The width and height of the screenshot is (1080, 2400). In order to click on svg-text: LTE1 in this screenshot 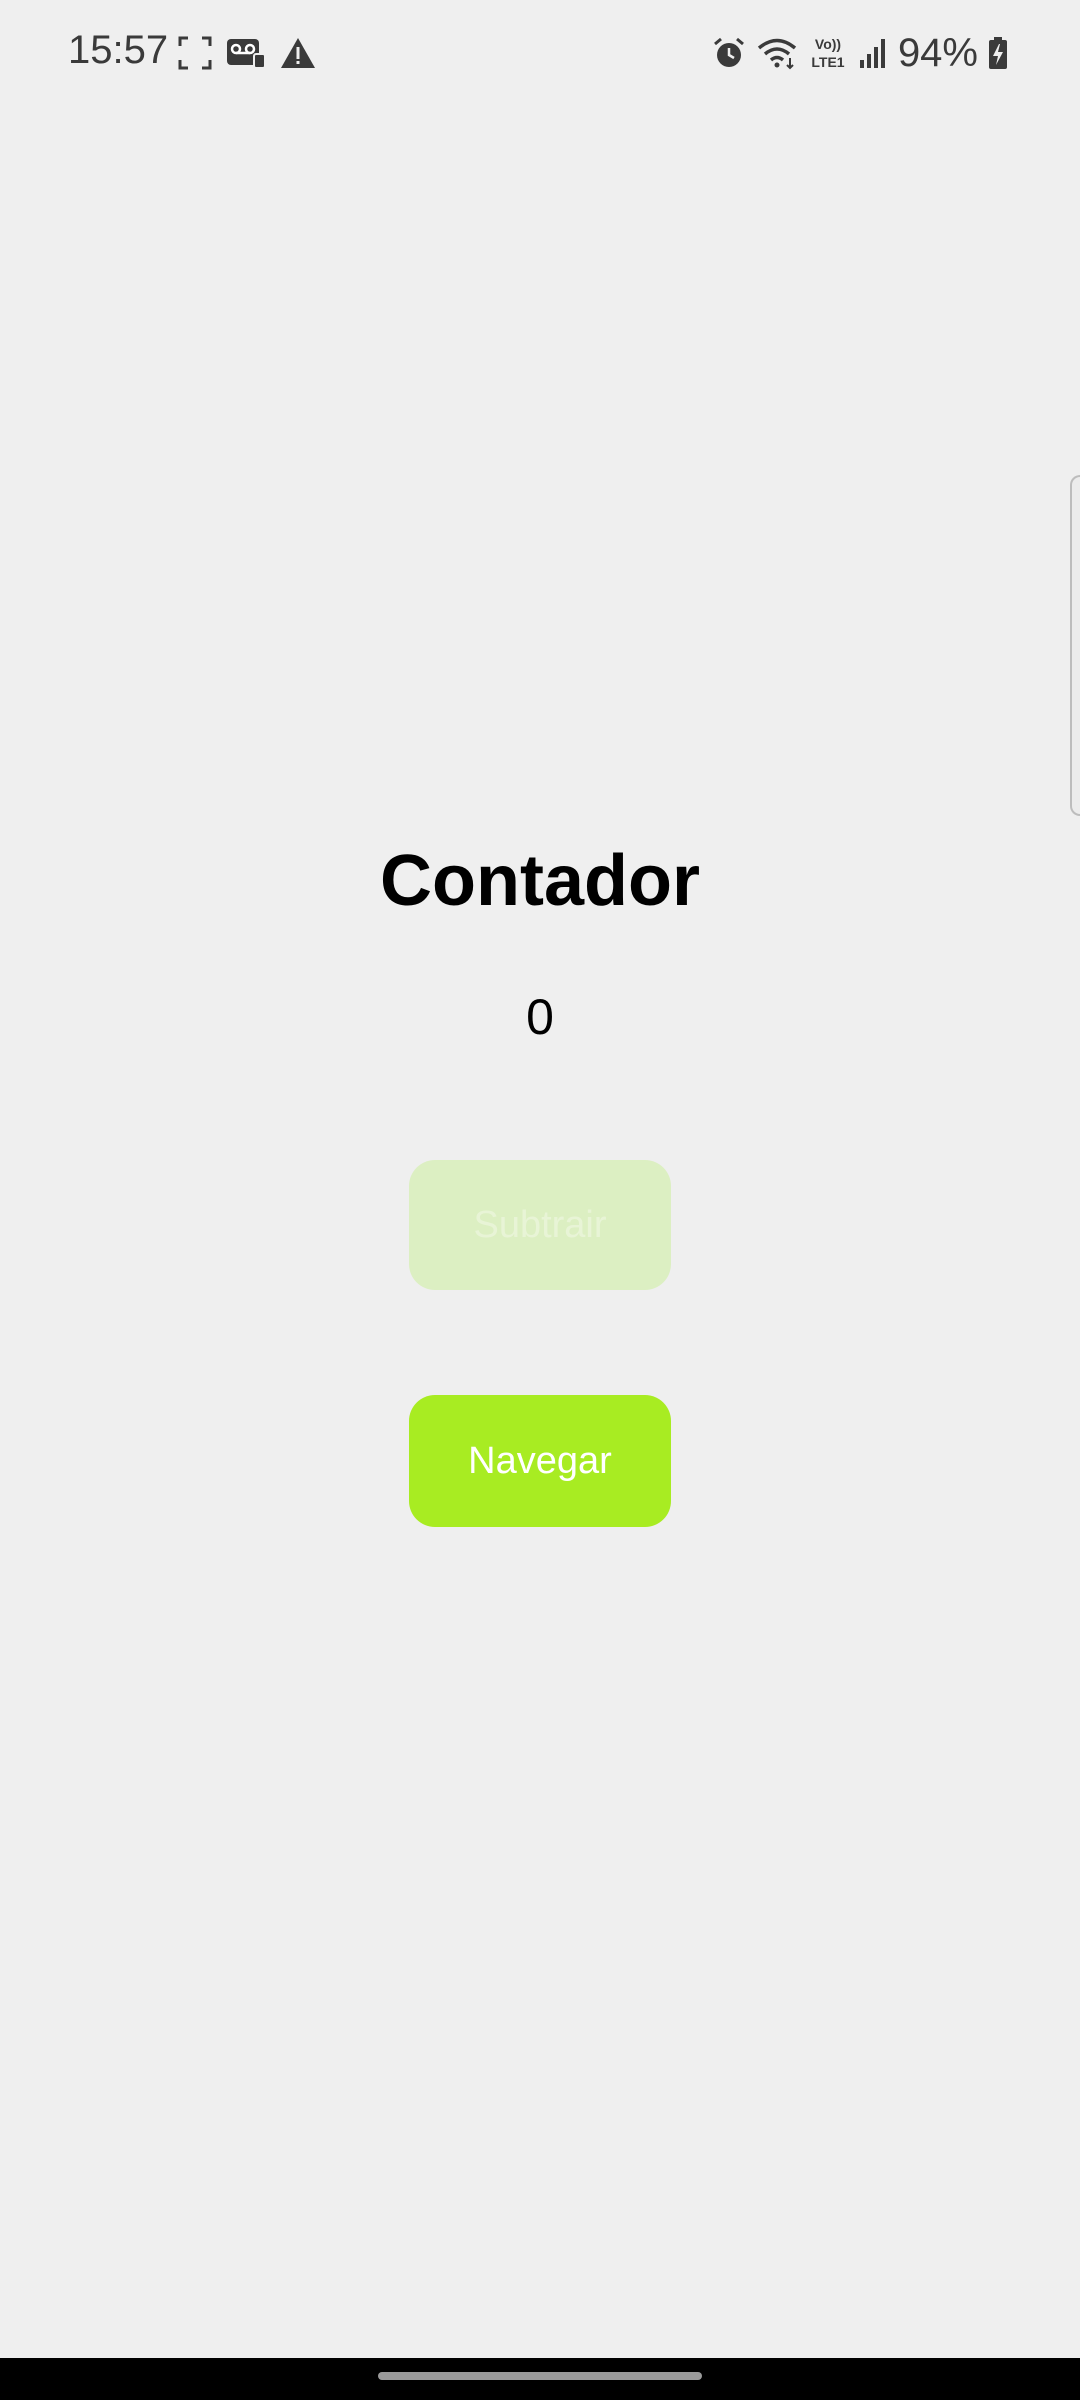, I will do `click(827, 62)`.